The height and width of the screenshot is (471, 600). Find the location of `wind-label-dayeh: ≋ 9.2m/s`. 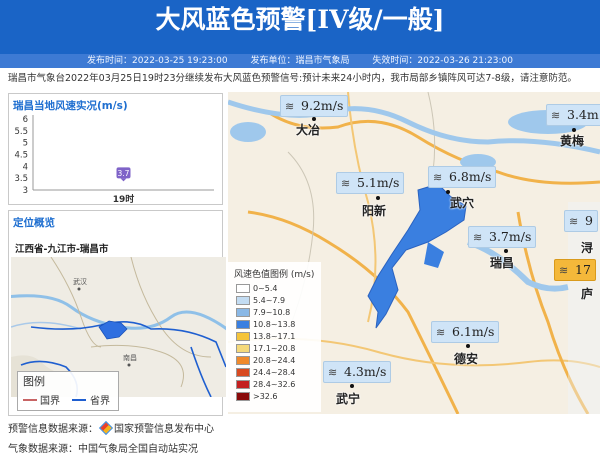

wind-label-dayeh: ≋ 9.2m/s is located at coordinates (314, 106).